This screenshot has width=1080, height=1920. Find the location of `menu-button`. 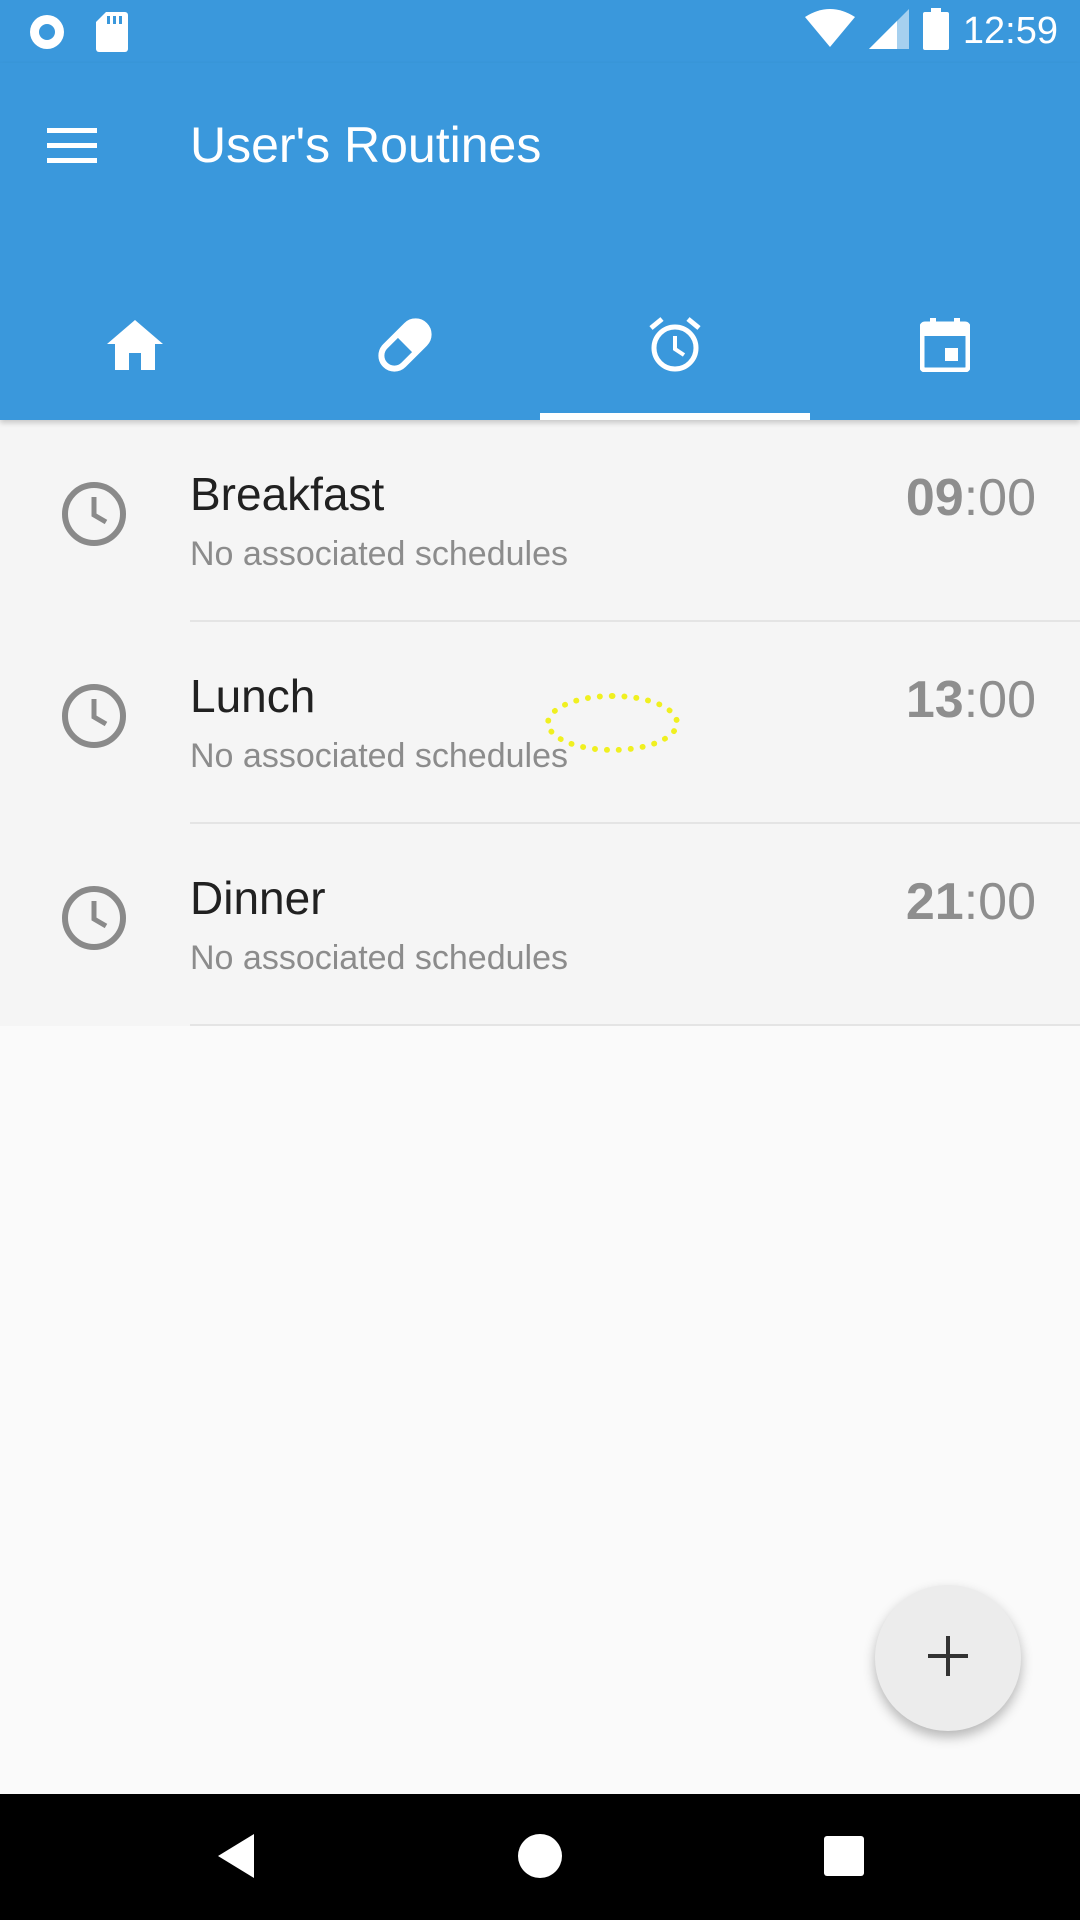

menu-button is located at coordinates (72, 148).